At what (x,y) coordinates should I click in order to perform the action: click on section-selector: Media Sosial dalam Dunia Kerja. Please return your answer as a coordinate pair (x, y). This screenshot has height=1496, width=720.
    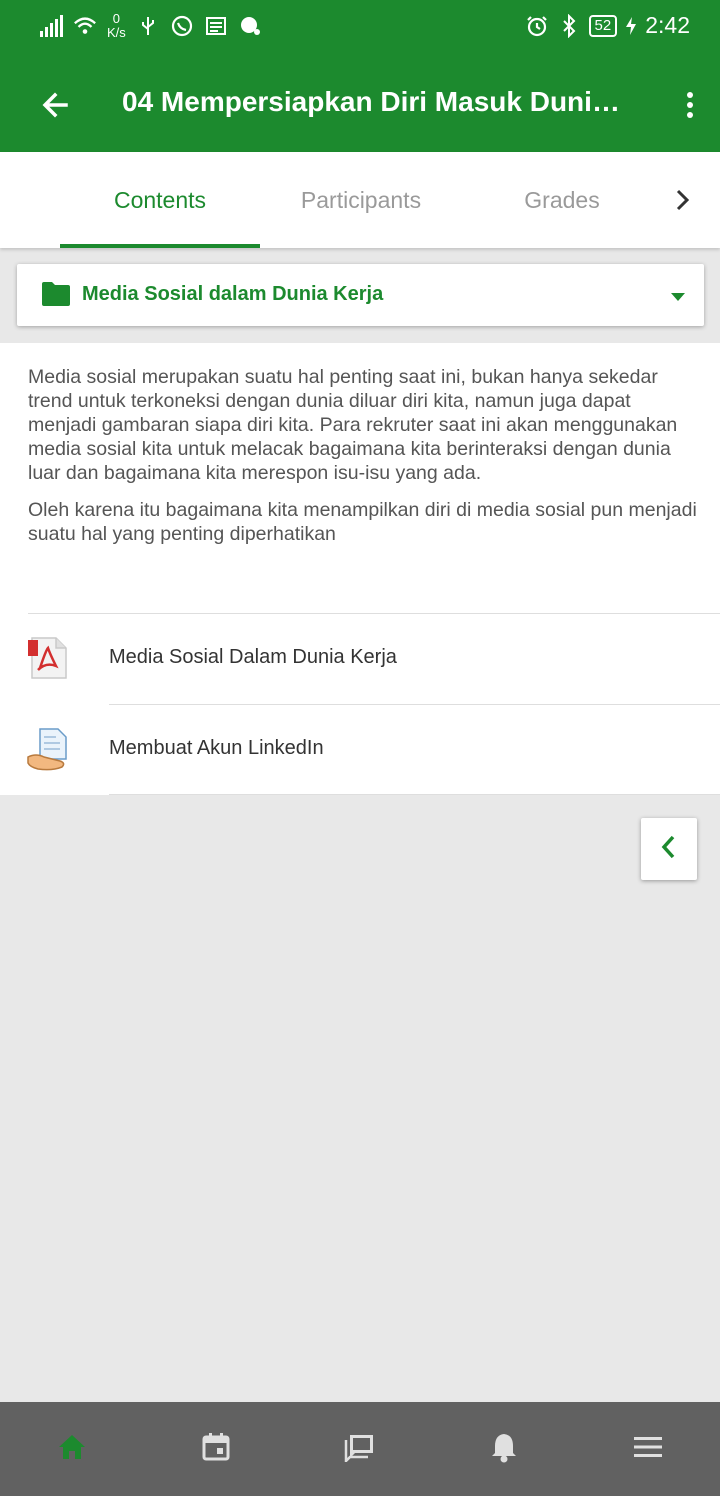
    Looking at the image, I should click on (360, 295).